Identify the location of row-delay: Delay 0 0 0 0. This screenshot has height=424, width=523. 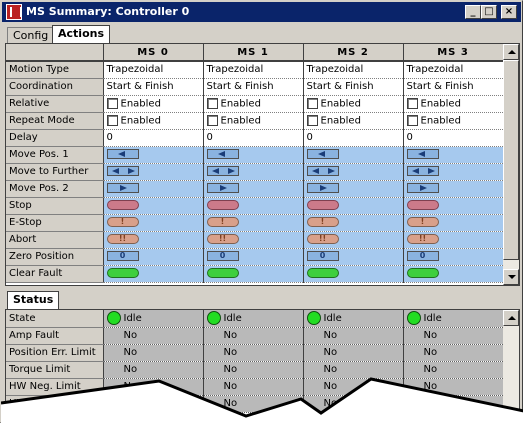
(255, 138).